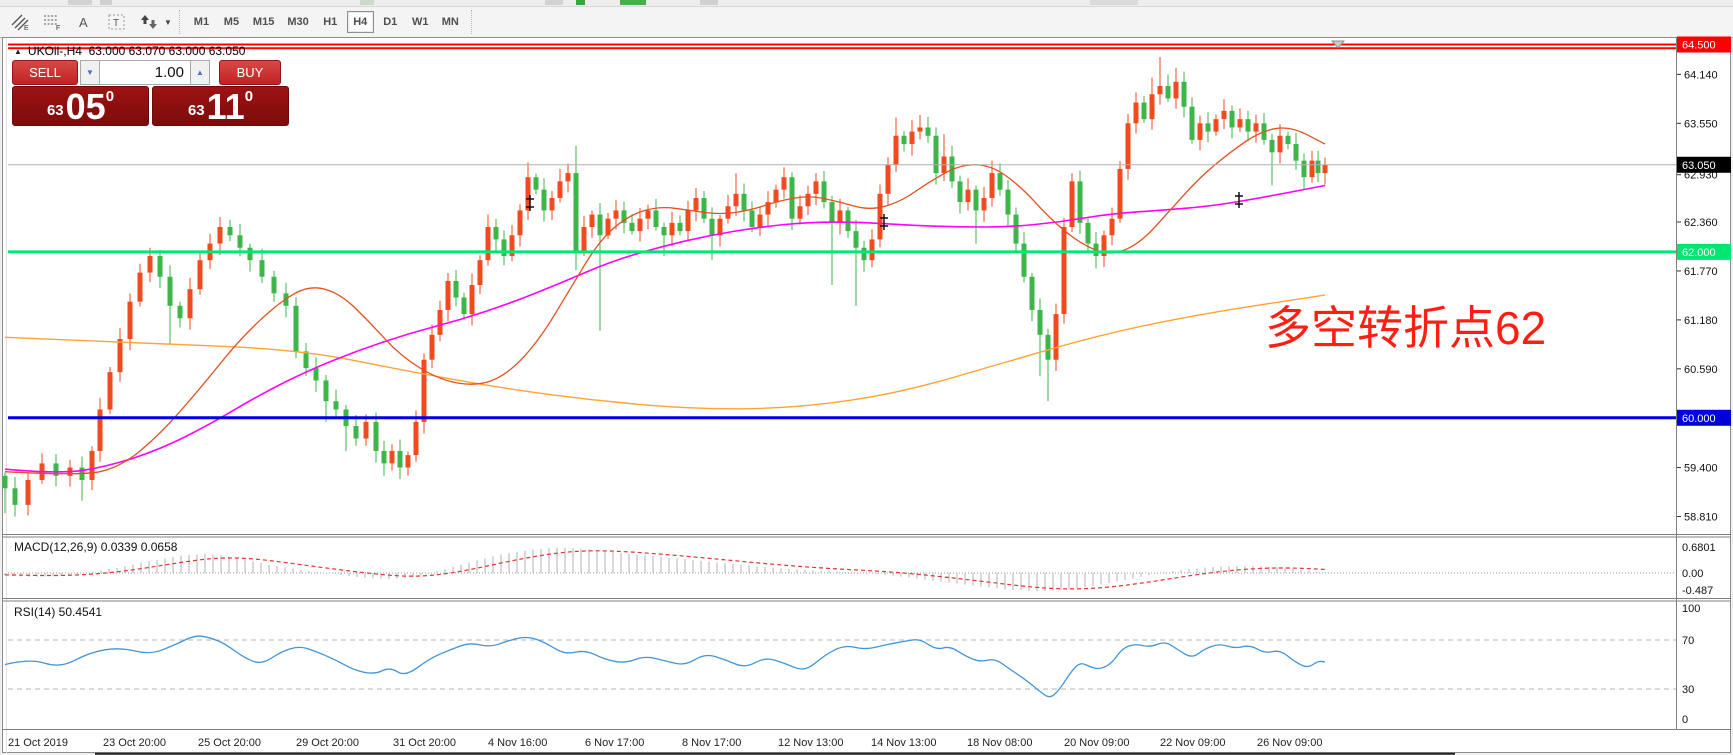  I want to click on price-tick-label: 61.180, so click(1701, 321).